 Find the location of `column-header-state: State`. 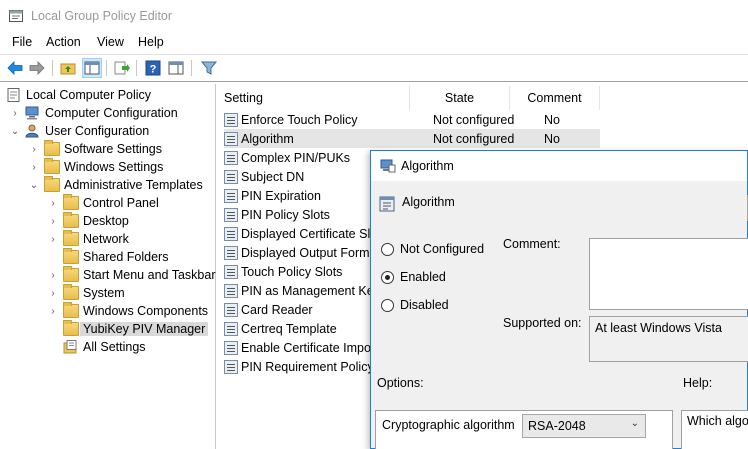

column-header-state: State is located at coordinates (460, 98).